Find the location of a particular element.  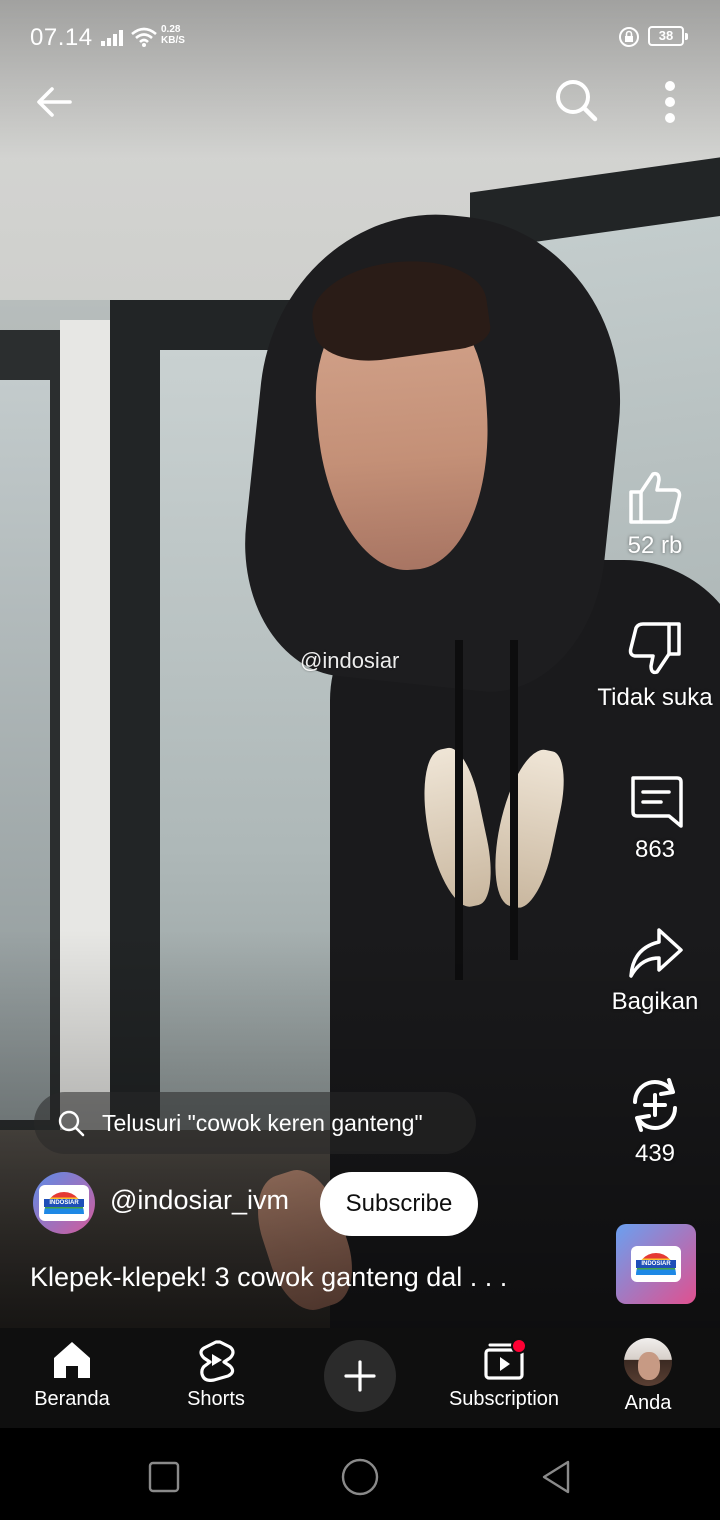

nav-shorts-label: Shorts is located at coordinates (216, 1399).